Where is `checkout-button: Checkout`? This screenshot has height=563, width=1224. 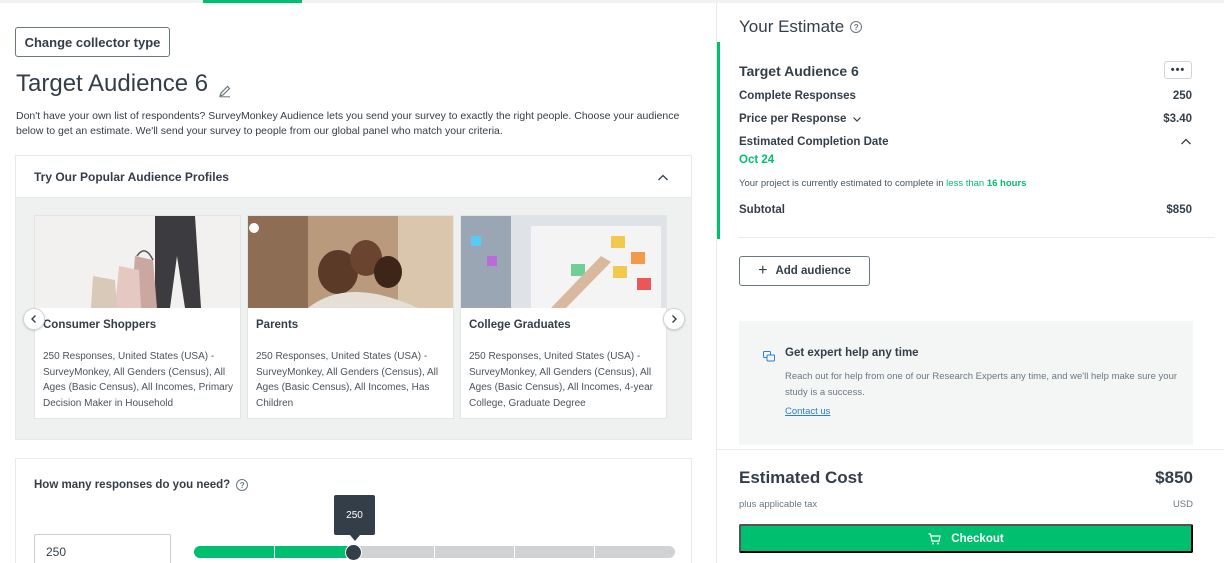 checkout-button: Checkout is located at coordinates (966, 538).